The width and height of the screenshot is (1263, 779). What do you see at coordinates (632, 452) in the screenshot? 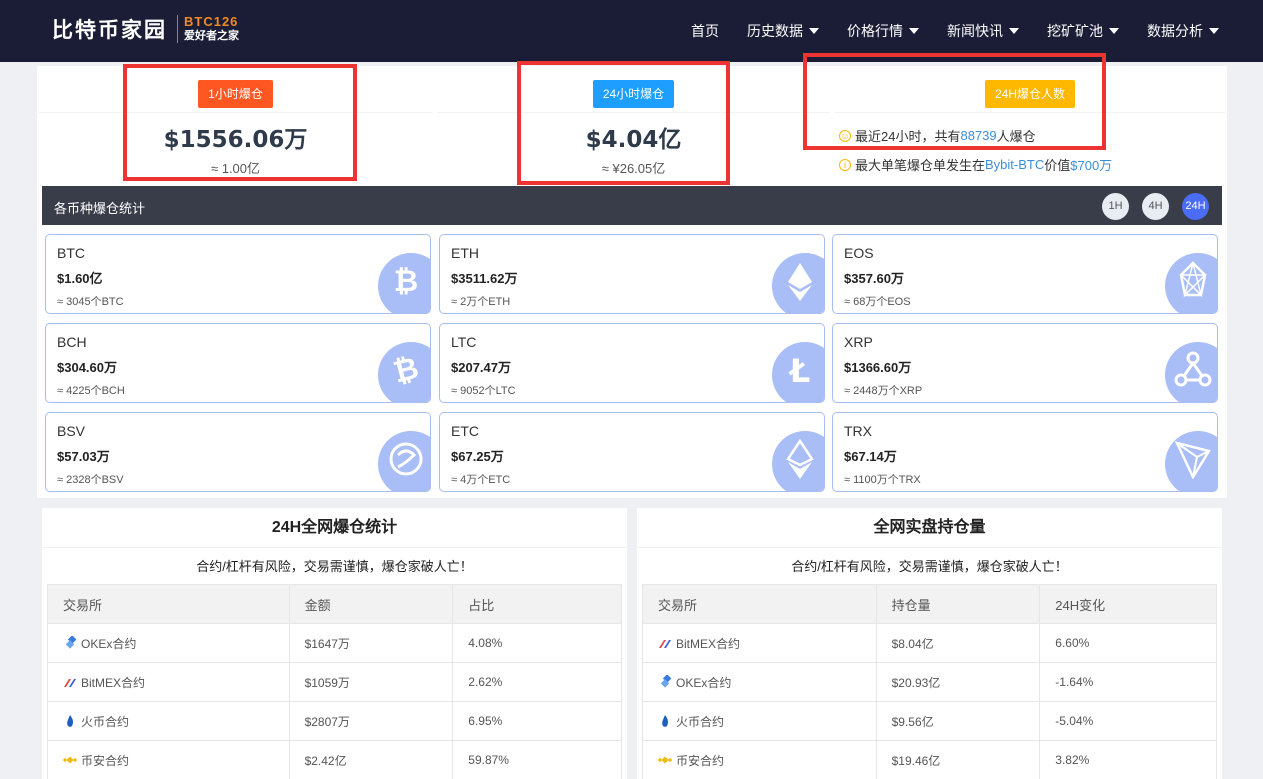
I see `coin-card-etc: ETC $67.25万 ≈ 4万个ETC` at bounding box center [632, 452].